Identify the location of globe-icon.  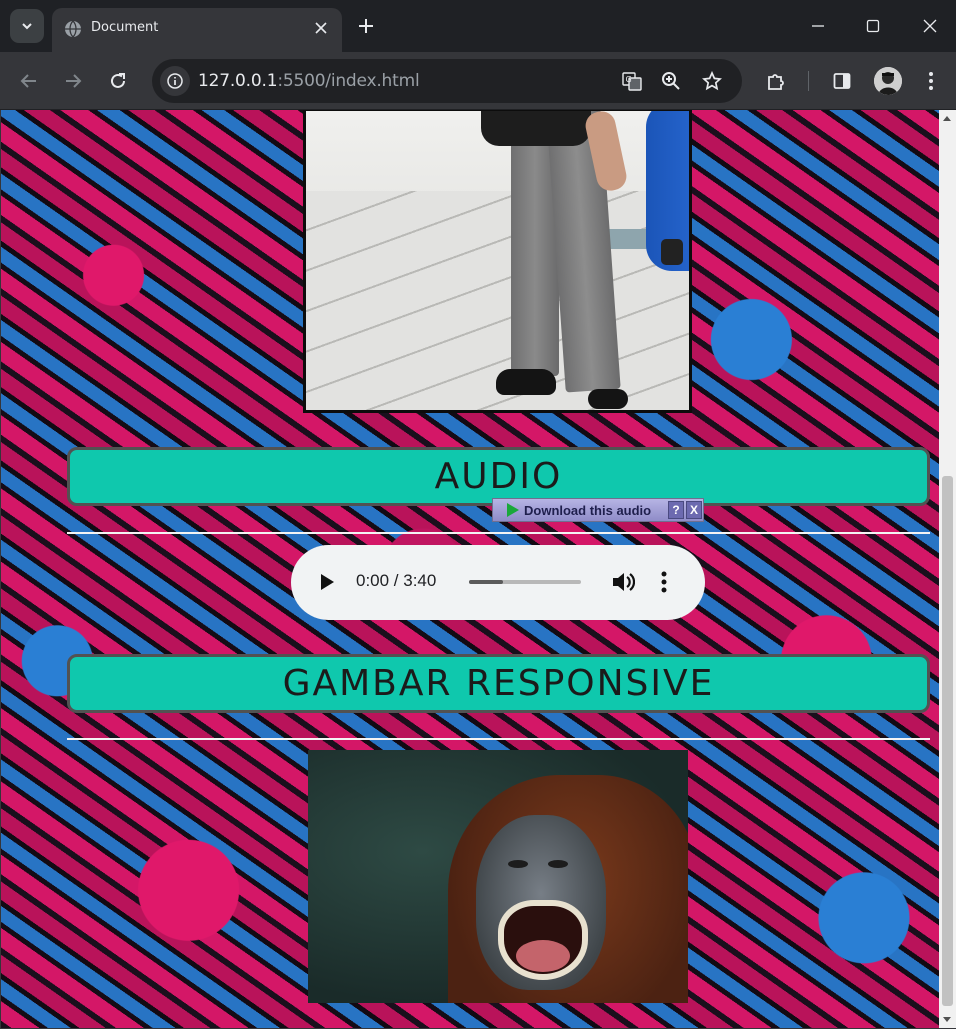
(73, 29).